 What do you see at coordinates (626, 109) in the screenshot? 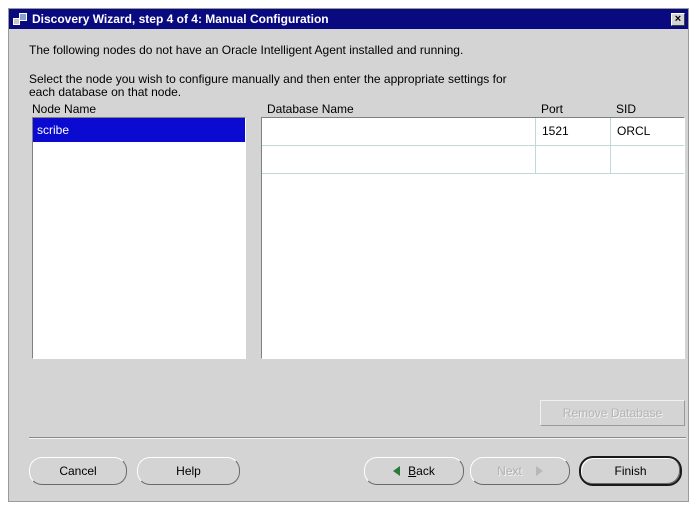
I see `sid-header: SID` at bounding box center [626, 109].